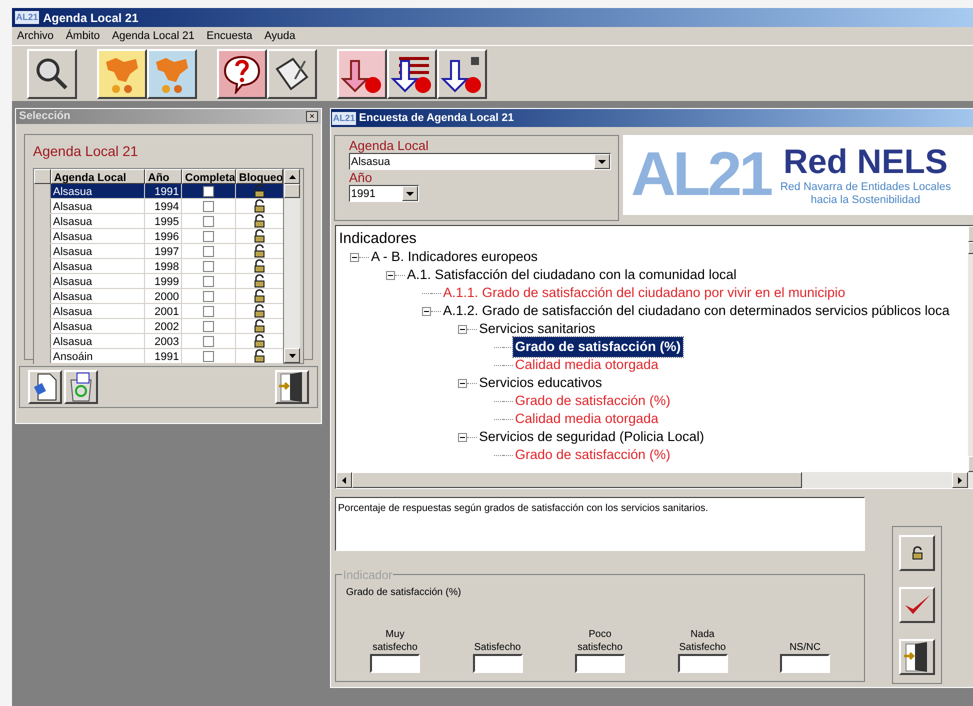 The width and height of the screenshot is (973, 706). I want to click on tree-item: A.1. Satisfacción del ciudadano con la comunidad local, so click(571, 275).